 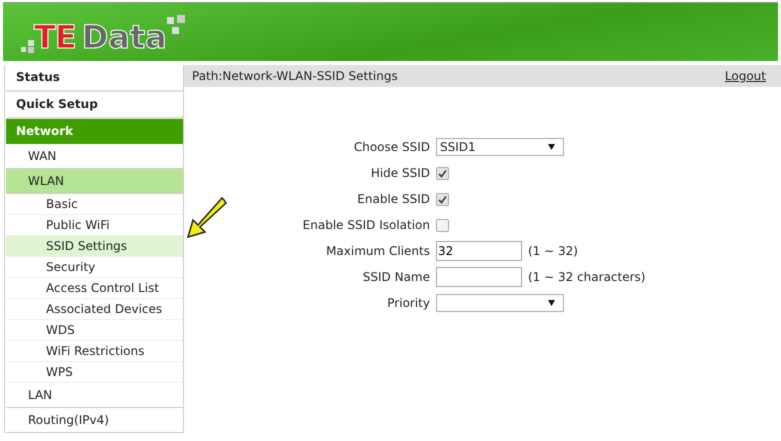 I want to click on sidebar-item: Access Control List, so click(x=94, y=288).